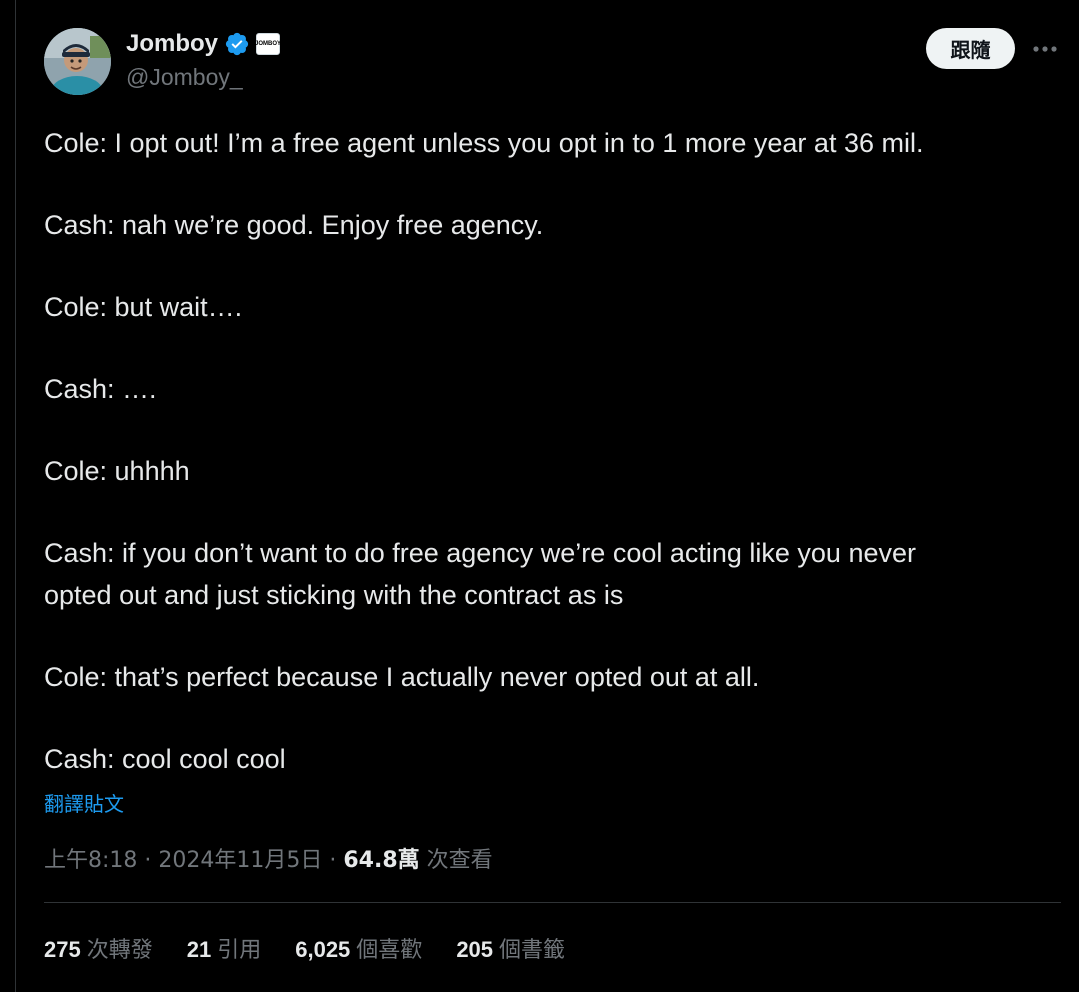 Image resolution: width=1079 pixels, height=992 pixels. I want to click on bookmarks-count: 205, so click(475, 949).